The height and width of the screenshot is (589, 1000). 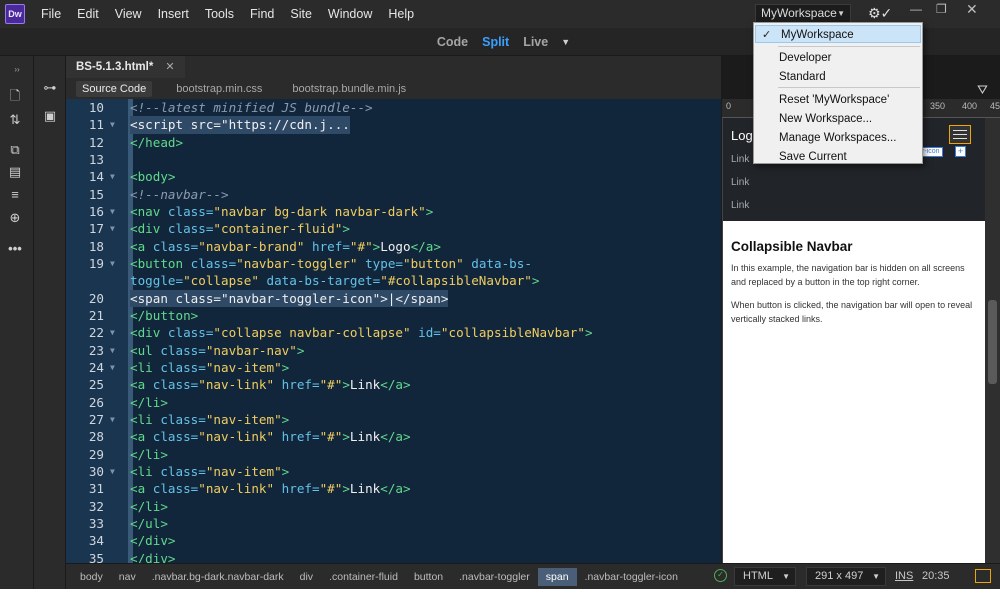 I want to click on code-text: </div>, so click(x=153, y=556).